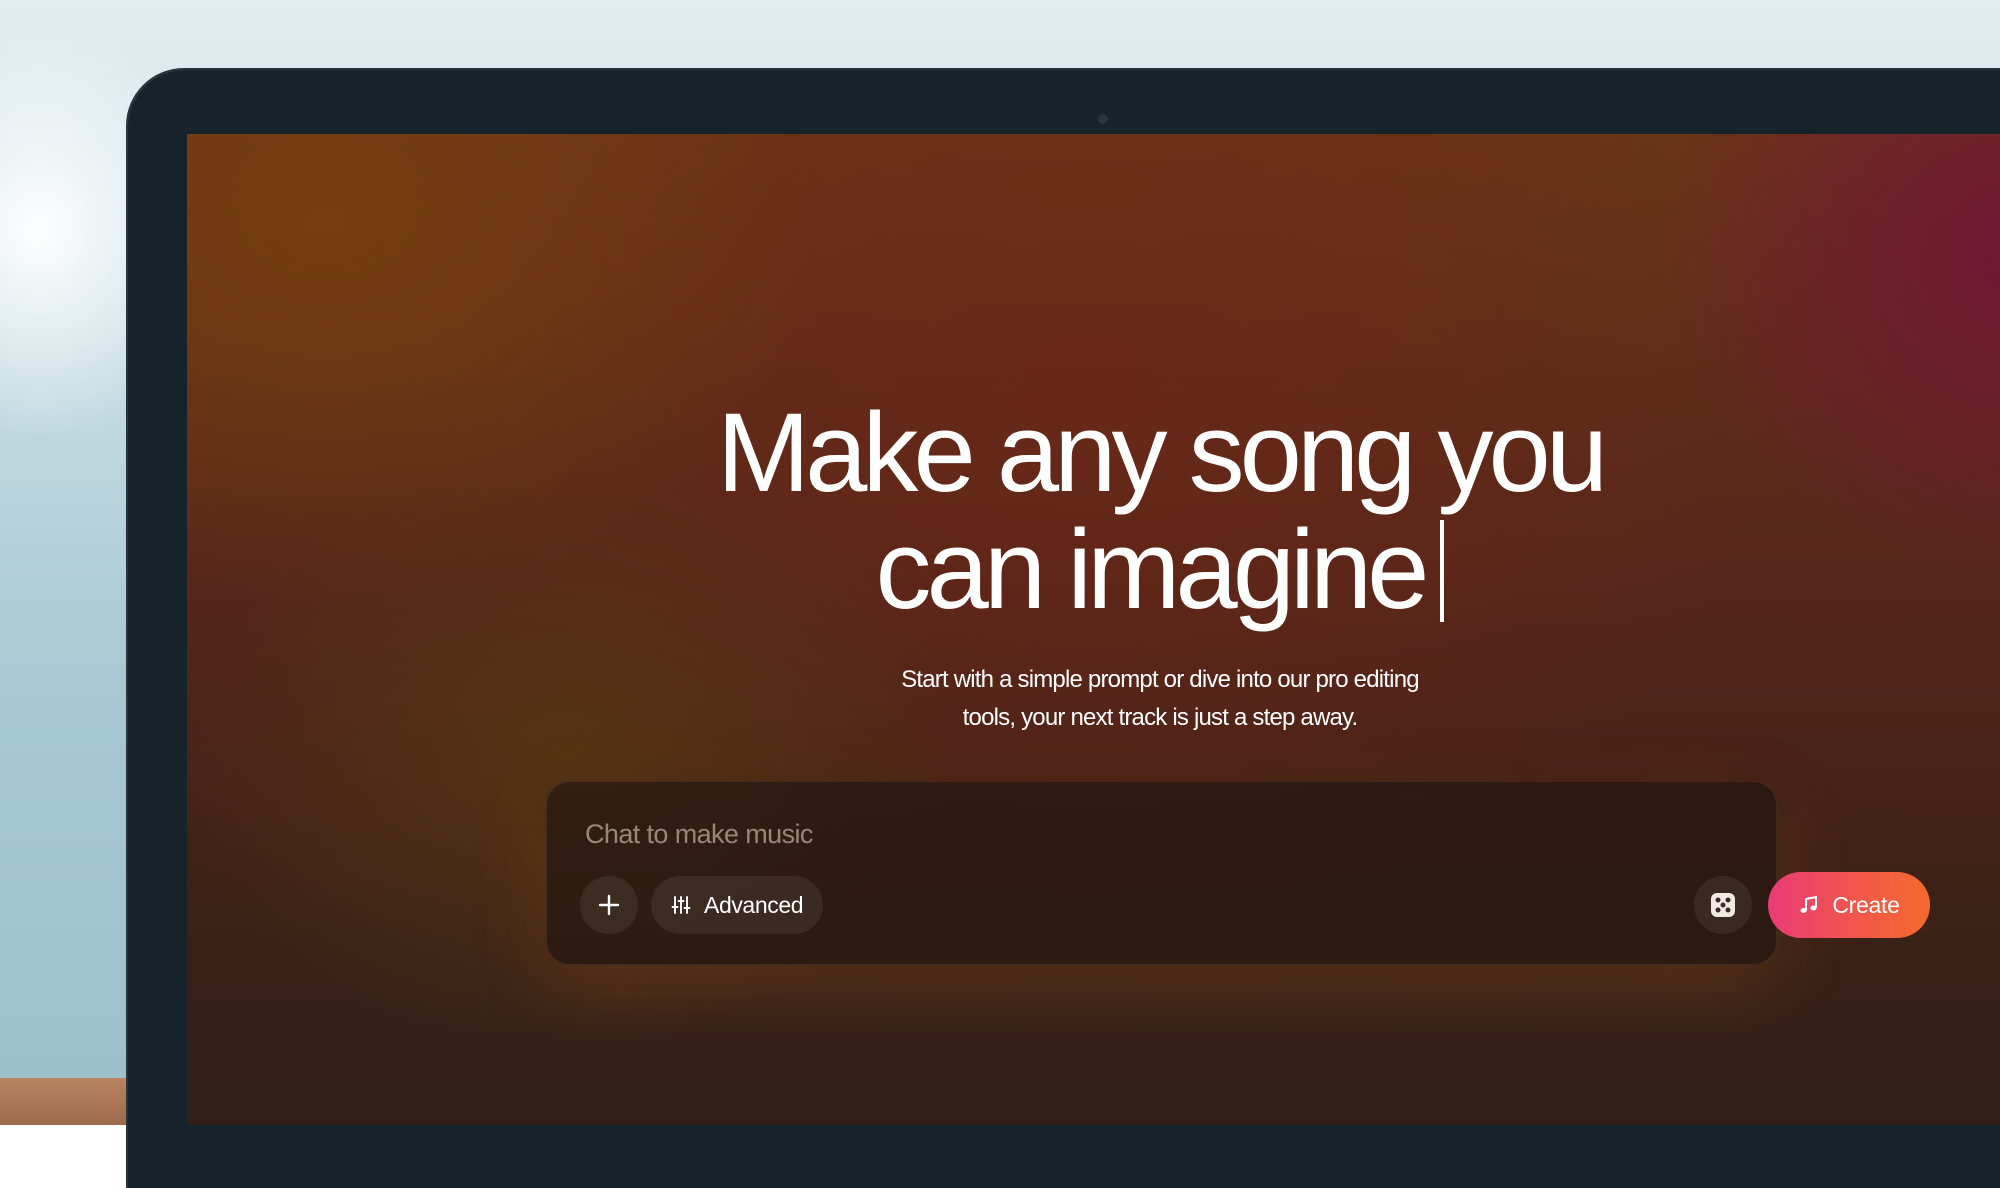  I want to click on music-note-icon, so click(1809, 905).